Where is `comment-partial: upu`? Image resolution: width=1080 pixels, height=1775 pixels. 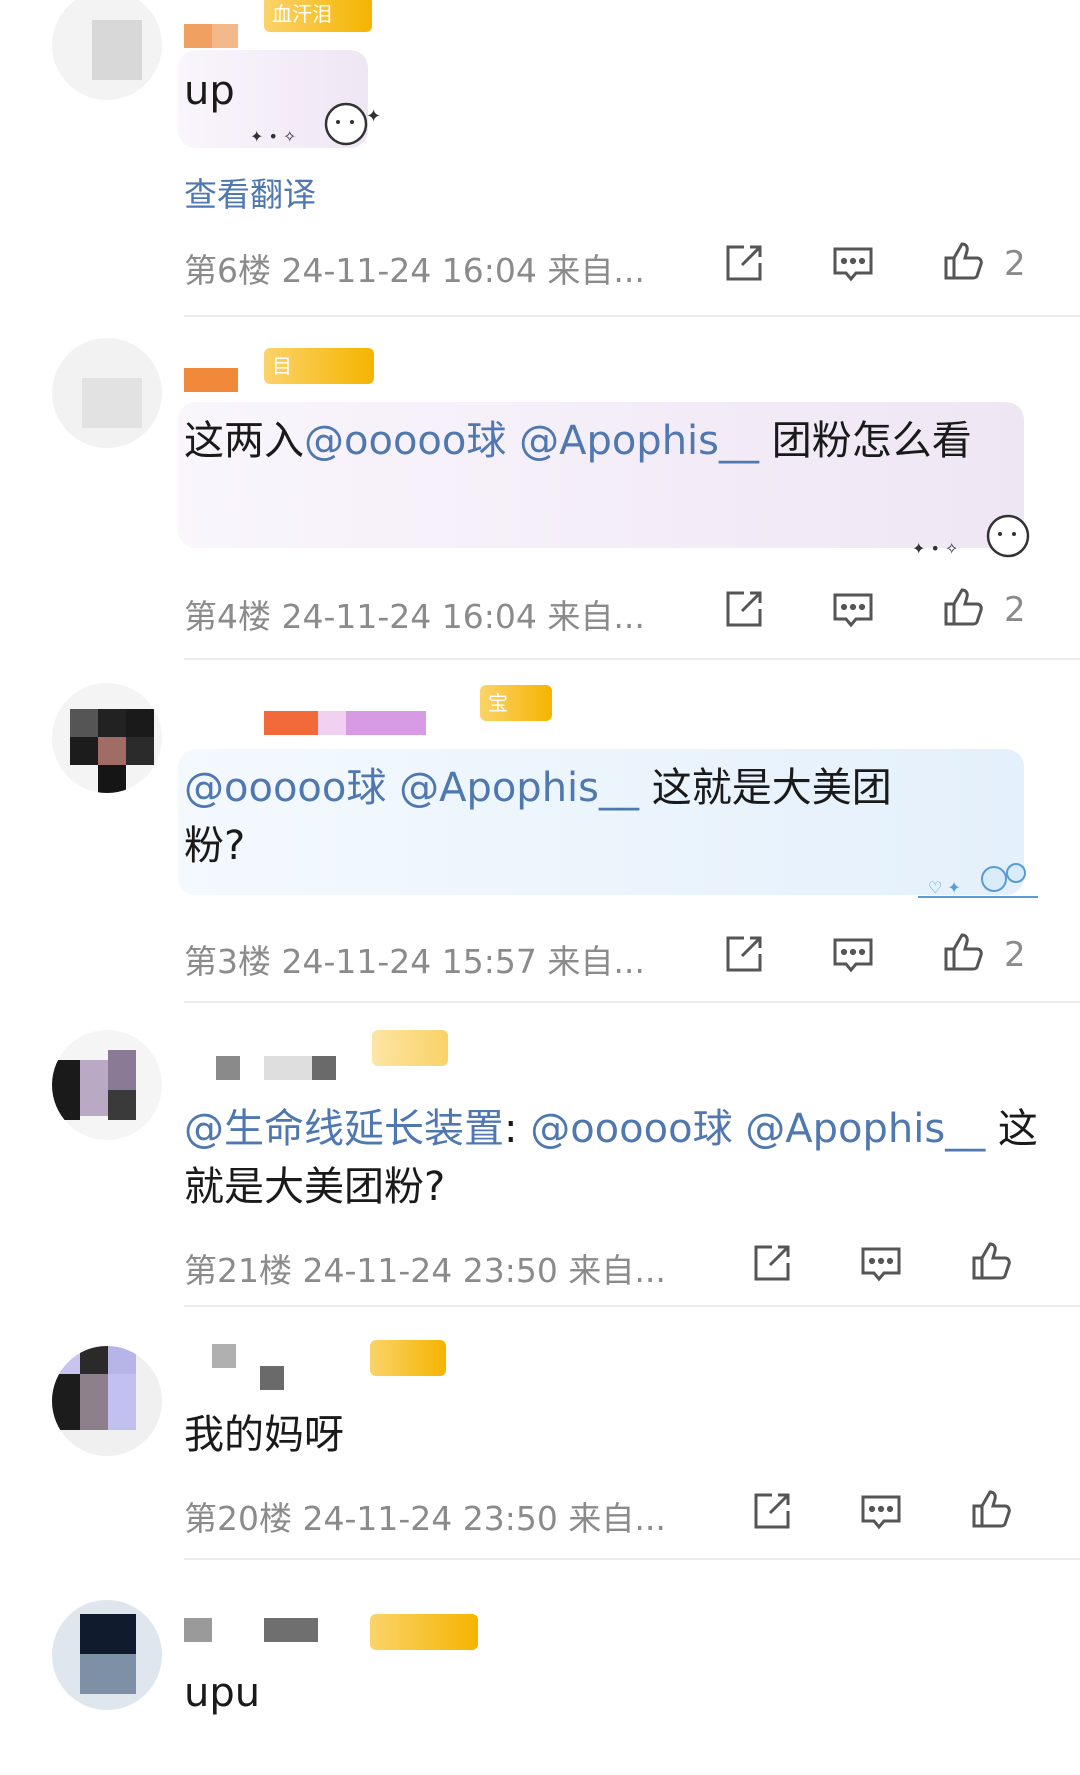 comment-partial: upu is located at coordinates (540, 1667).